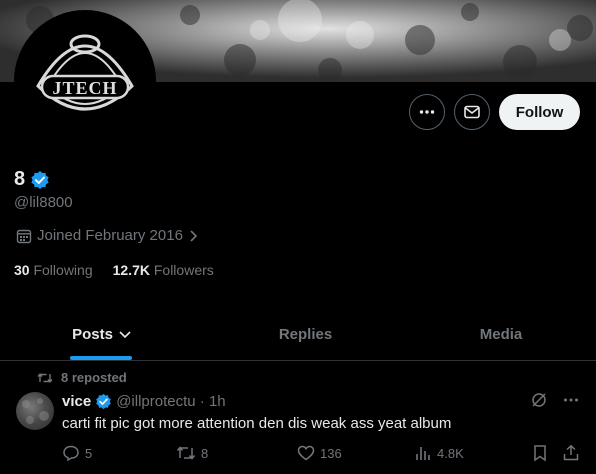  What do you see at coordinates (494, 112) in the screenshot?
I see `profile-actions: Follow` at bounding box center [494, 112].